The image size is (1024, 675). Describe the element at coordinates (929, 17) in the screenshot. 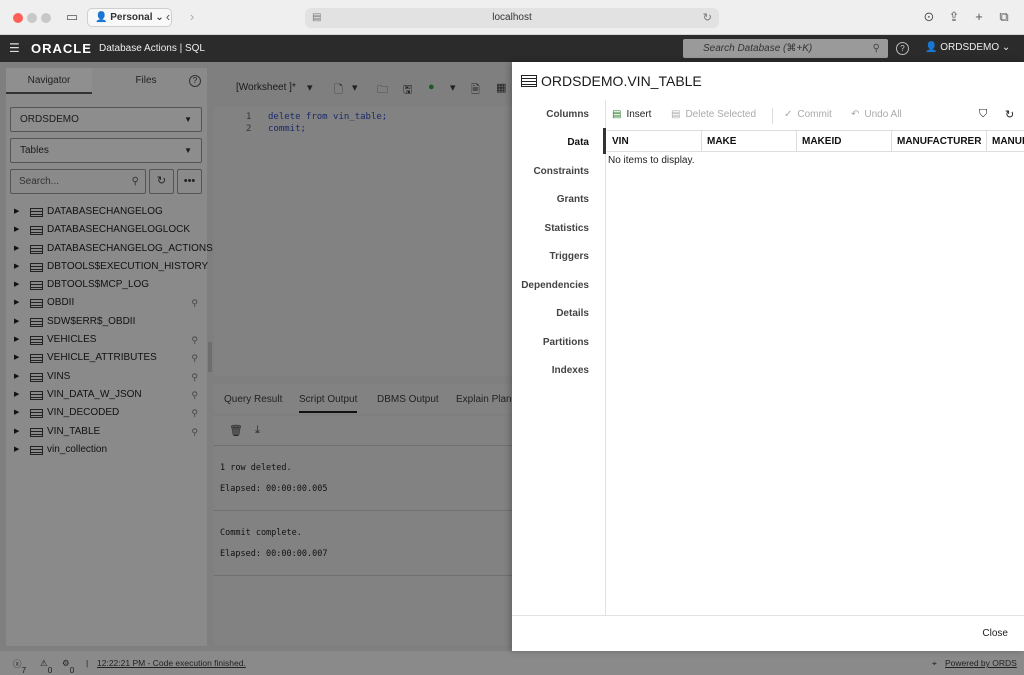

I see `downloads-icon: ⊙` at that location.